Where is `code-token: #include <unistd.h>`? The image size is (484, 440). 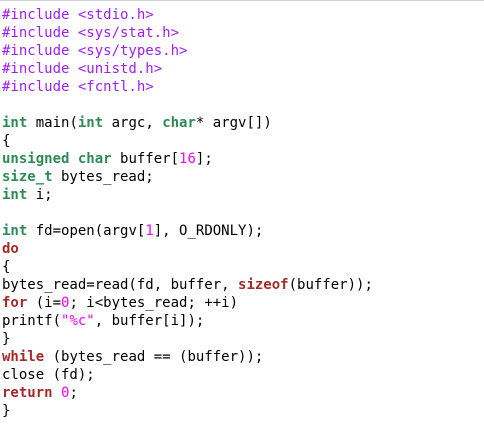 code-token: #include <unistd.h> is located at coordinates (82, 69).